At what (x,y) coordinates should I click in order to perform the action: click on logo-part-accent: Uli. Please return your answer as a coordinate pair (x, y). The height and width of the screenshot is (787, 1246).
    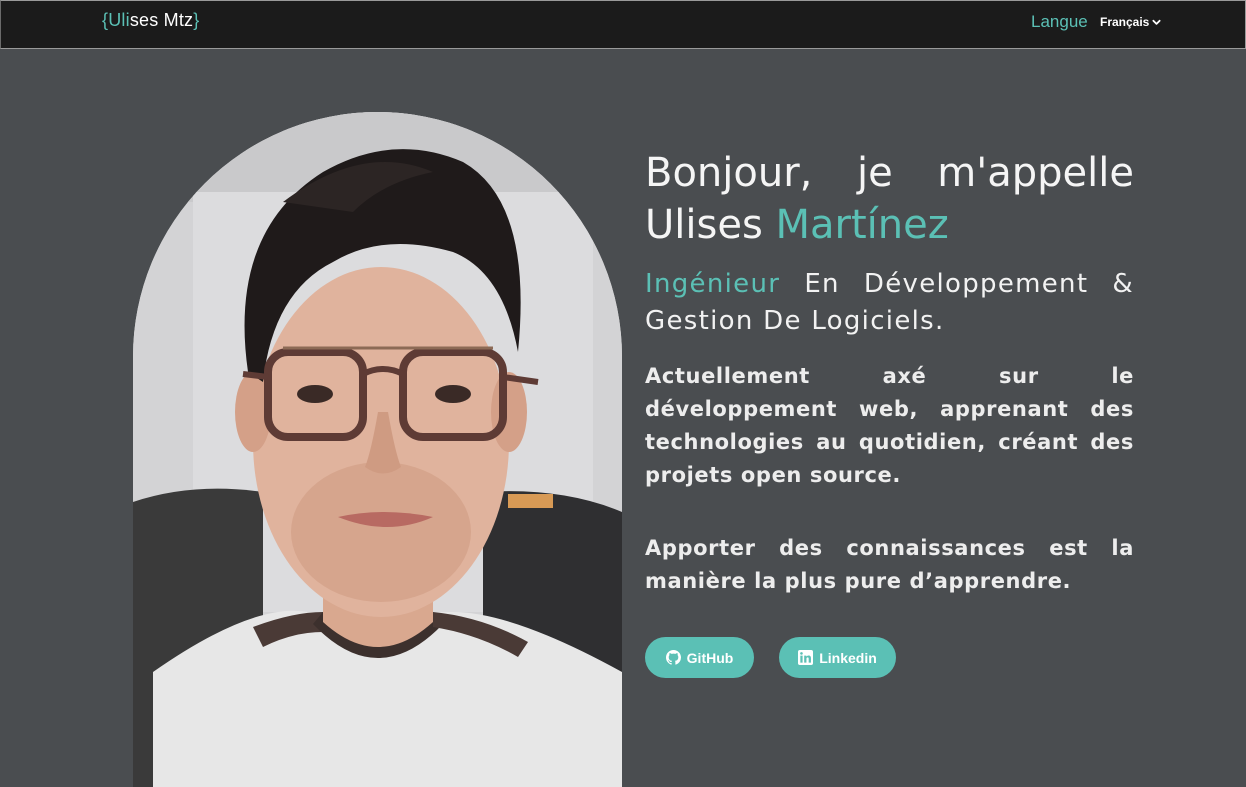
    Looking at the image, I should click on (119, 20).